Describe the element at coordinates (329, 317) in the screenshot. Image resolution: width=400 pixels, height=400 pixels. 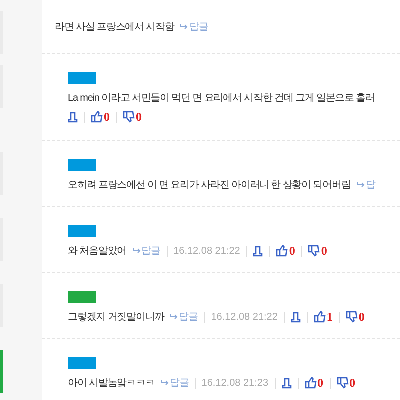
I see `like-count: 1` at that location.